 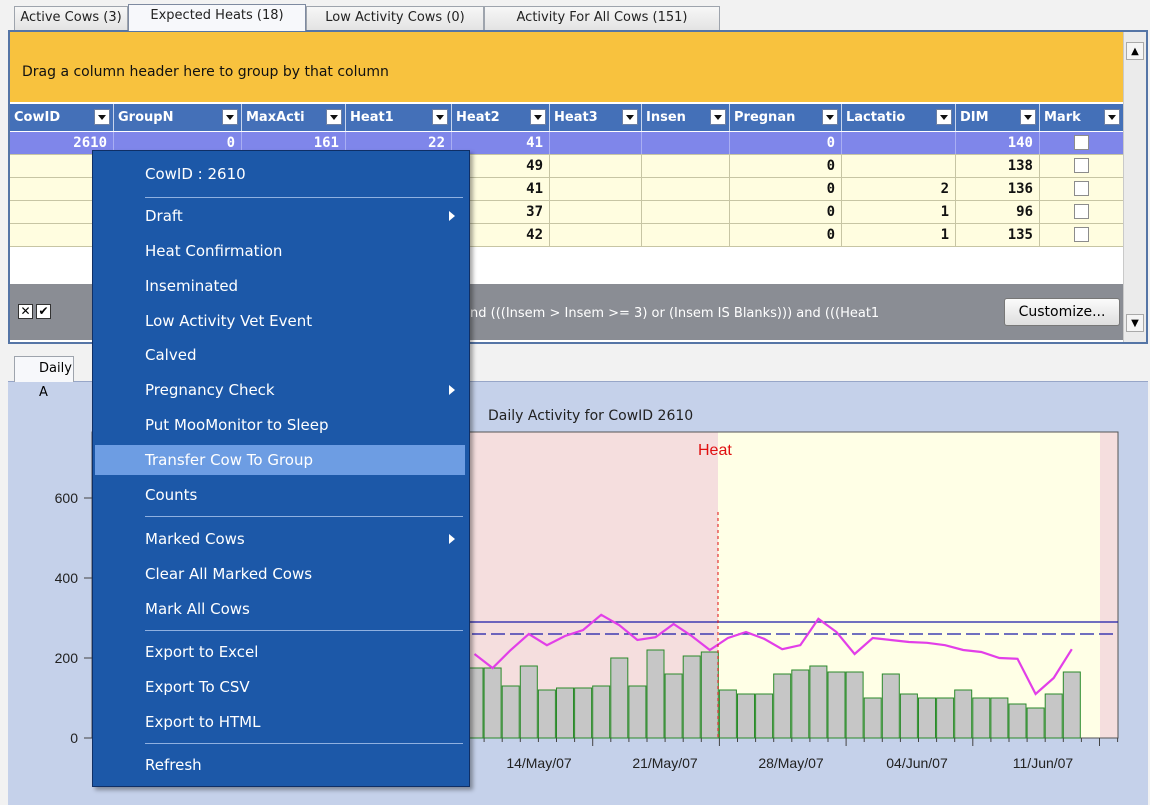 What do you see at coordinates (280, 286) in the screenshot?
I see `menu-item-inseminated: Inseminated` at bounding box center [280, 286].